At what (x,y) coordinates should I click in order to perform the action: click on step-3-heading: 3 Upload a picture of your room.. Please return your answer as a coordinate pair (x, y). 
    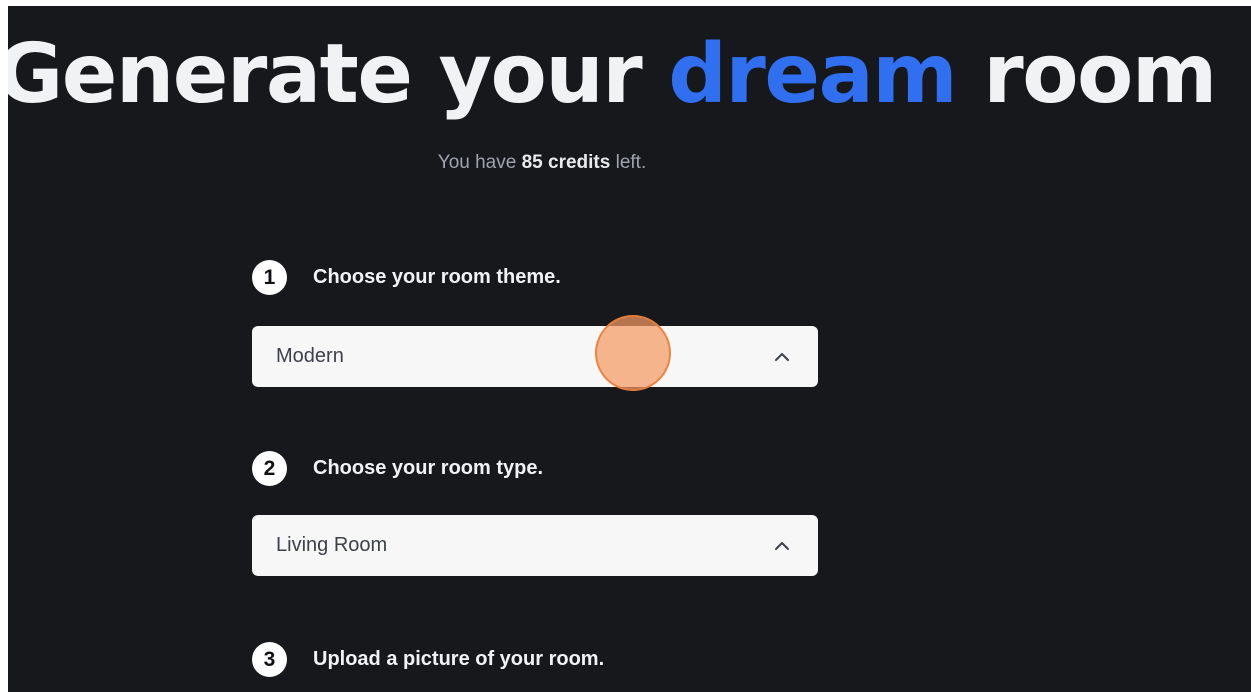
    Looking at the image, I should click on (428, 659).